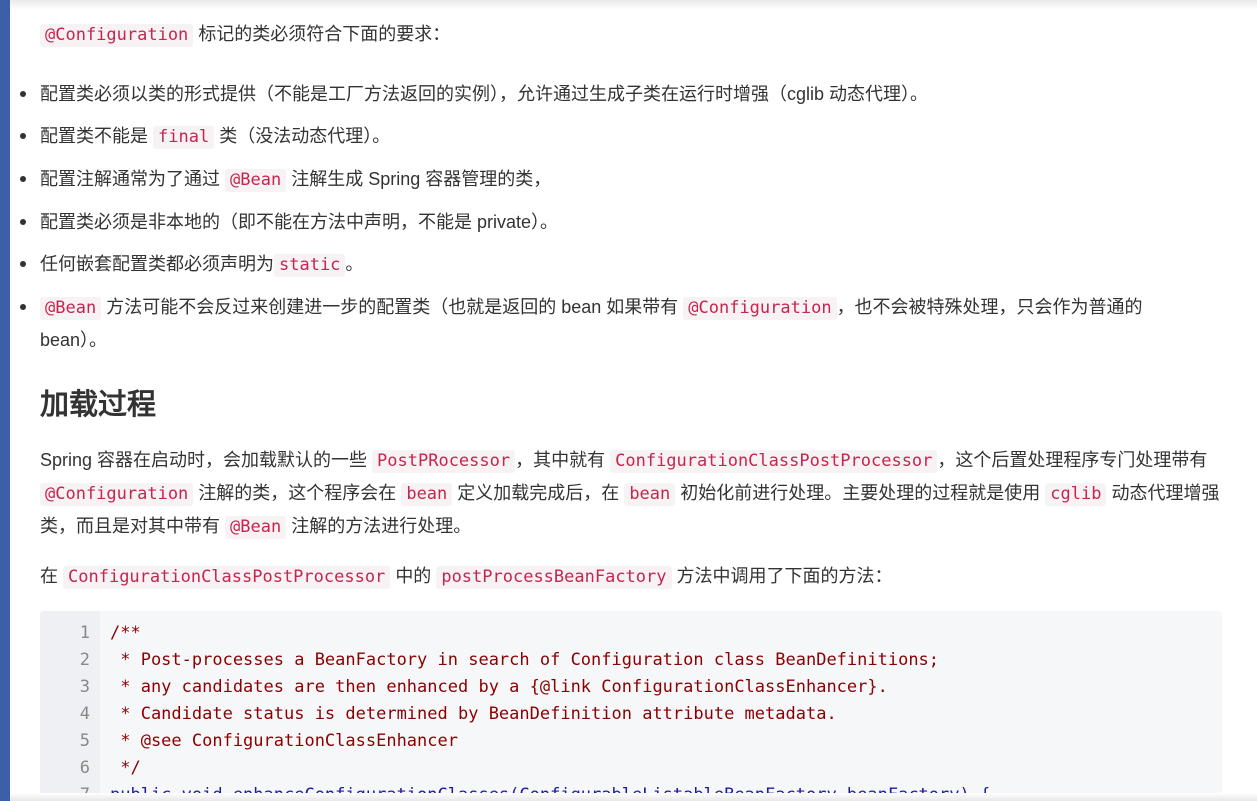  What do you see at coordinates (610, 264) in the screenshot?
I see `list-item: 任何嵌套配置类都必须声明为 static。` at bounding box center [610, 264].